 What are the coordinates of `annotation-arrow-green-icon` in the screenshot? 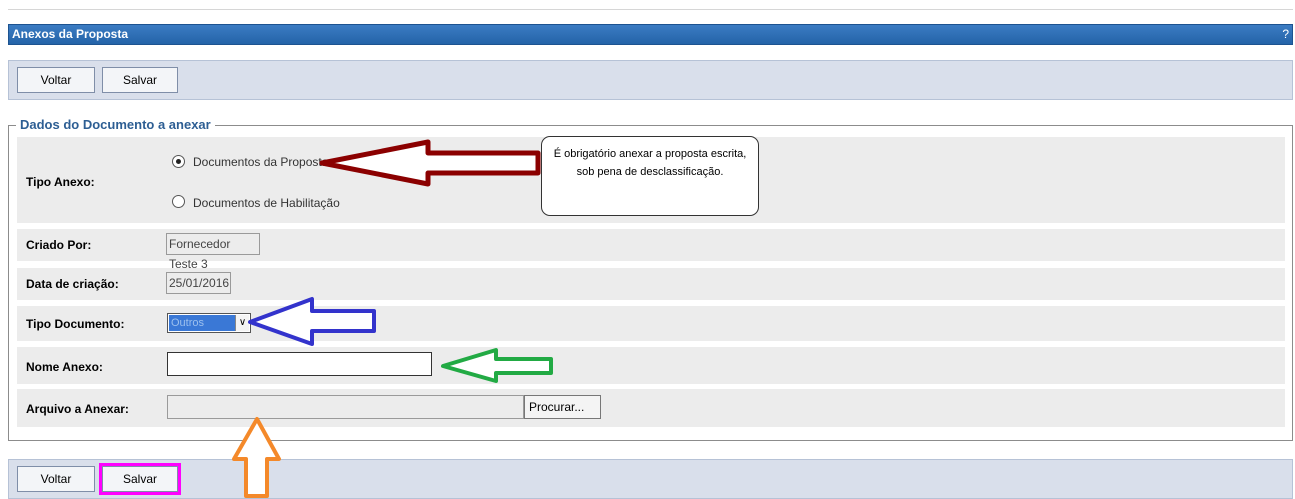 It's located at (497, 365).